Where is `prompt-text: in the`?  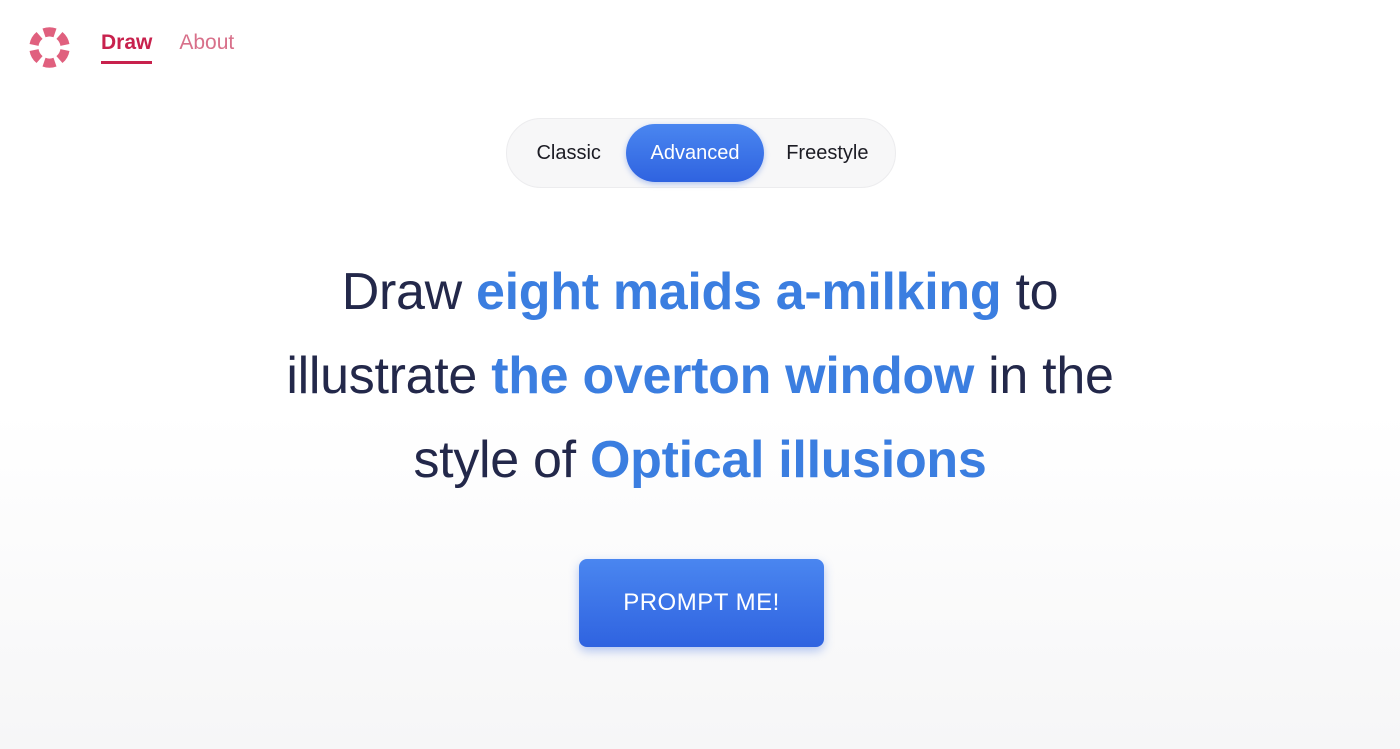 prompt-text: in the is located at coordinates (1044, 376).